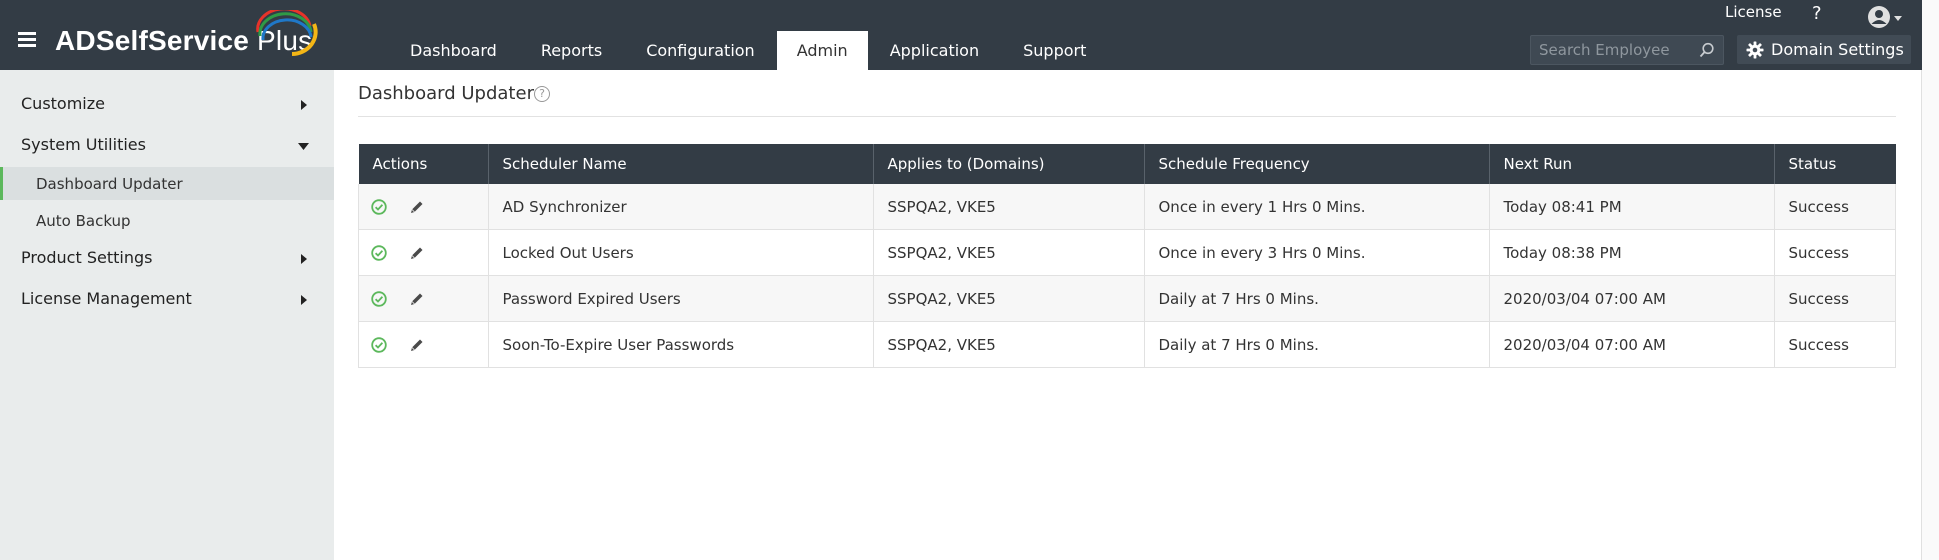 The height and width of the screenshot is (560, 1939). What do you see at coordinates (1009, 164) in the screenshot?
I see `column-header-domains: Applies to (Domains)` at bounding box center [1009, 164].